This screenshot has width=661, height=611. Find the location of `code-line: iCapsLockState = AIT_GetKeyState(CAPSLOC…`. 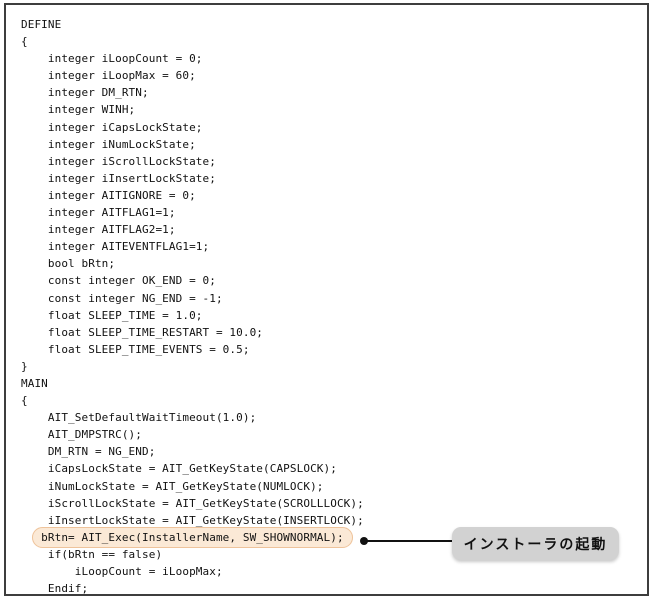

code-line: iCapsLockState = AIT_GetKeyState(CAPSLOC… is located at coordinates (179, 469).